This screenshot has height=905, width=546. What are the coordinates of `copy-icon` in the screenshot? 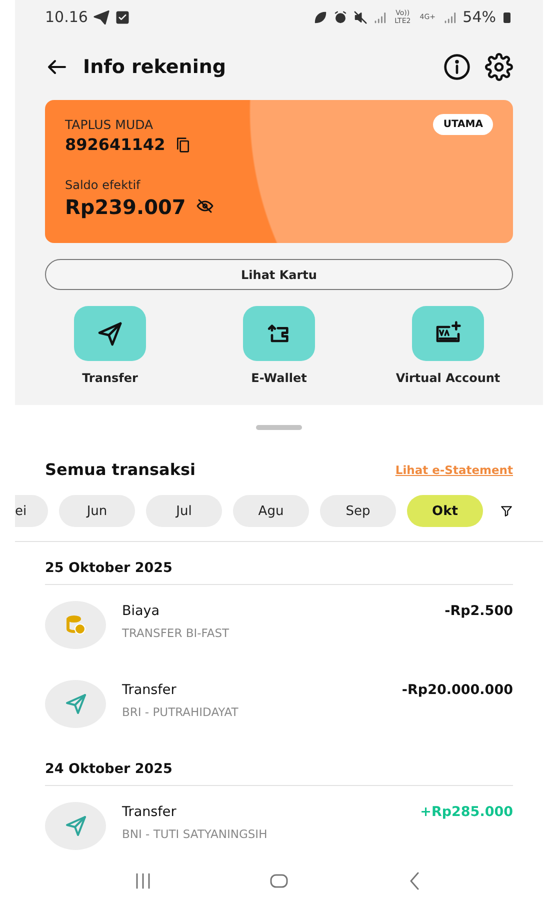 It's located at (183, 144).